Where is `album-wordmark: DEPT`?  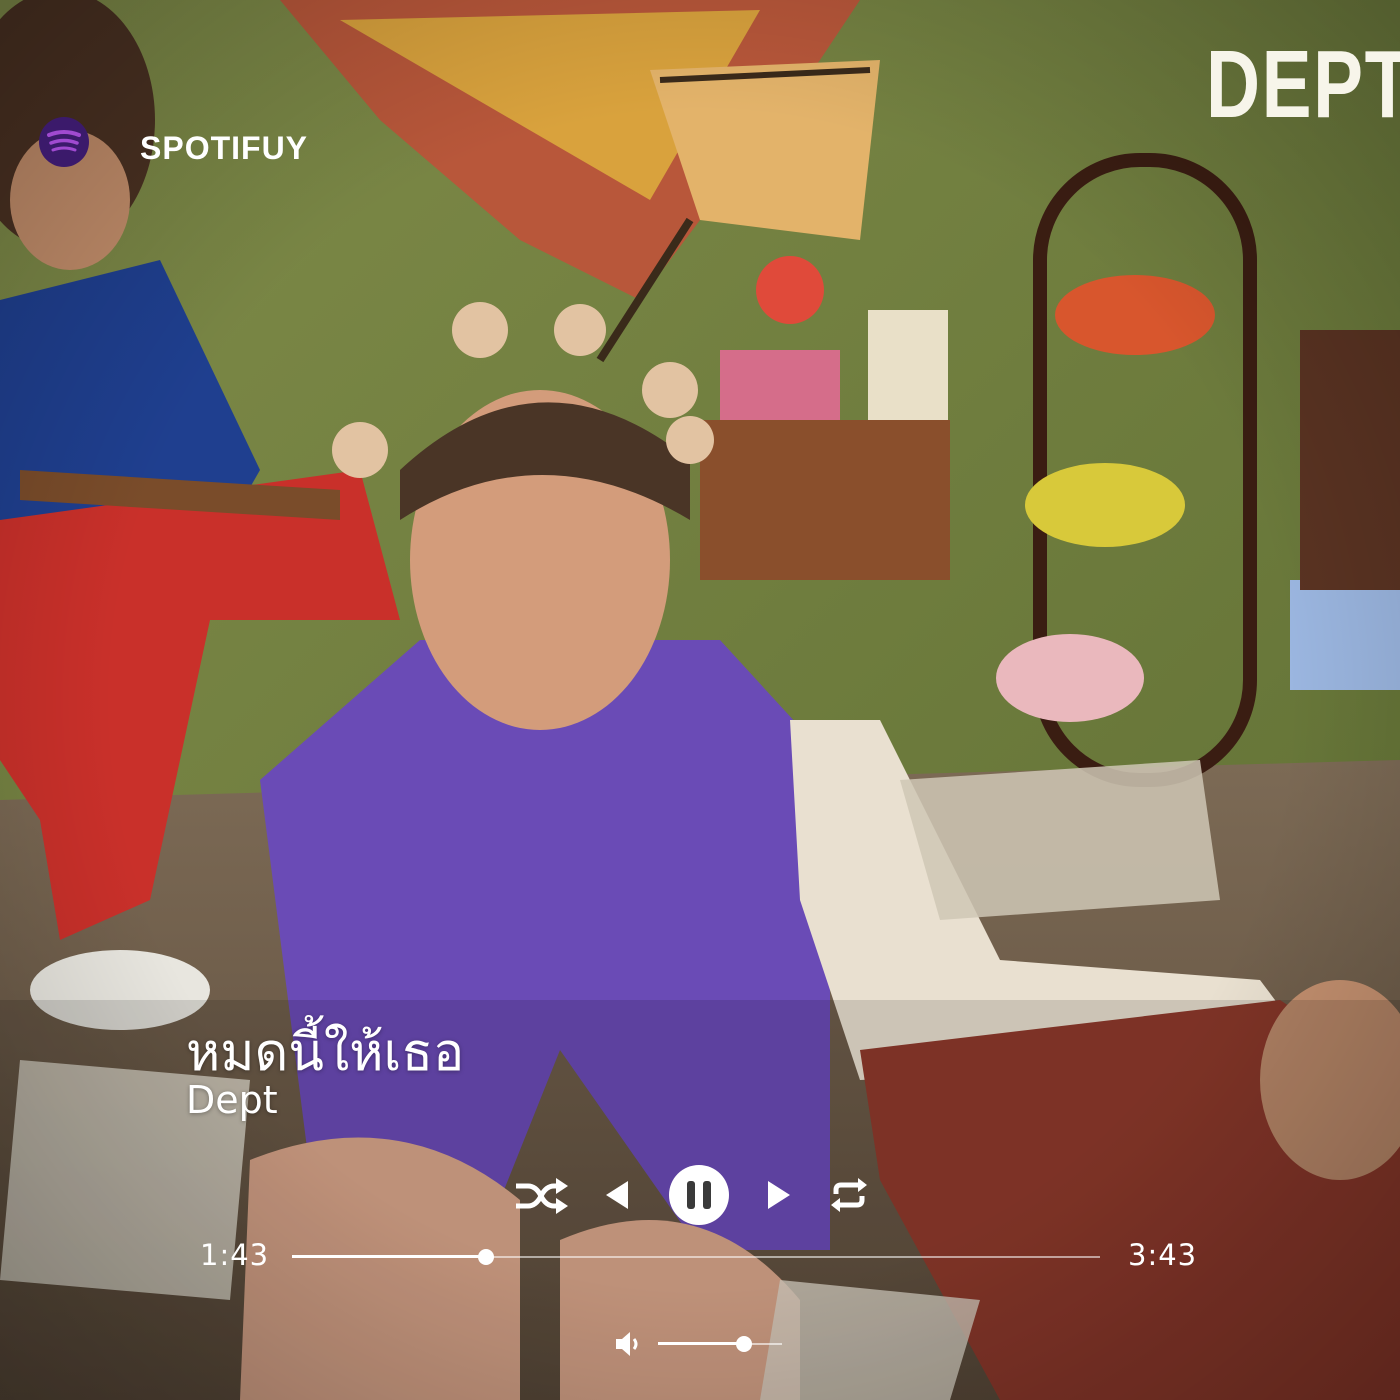 album-wordmark: DEPT is located at coordinates (1303, 84).